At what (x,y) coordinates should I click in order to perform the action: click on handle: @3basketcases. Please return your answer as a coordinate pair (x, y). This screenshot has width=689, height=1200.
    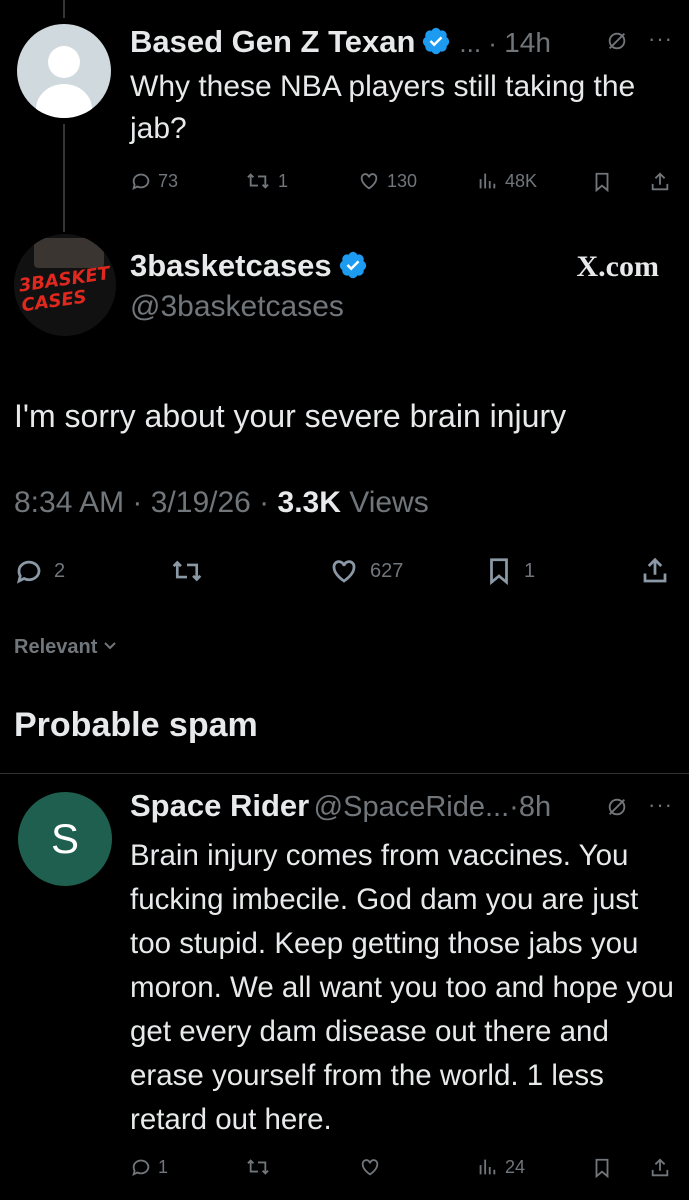
    Looking at the image, I should click on (237, 307).